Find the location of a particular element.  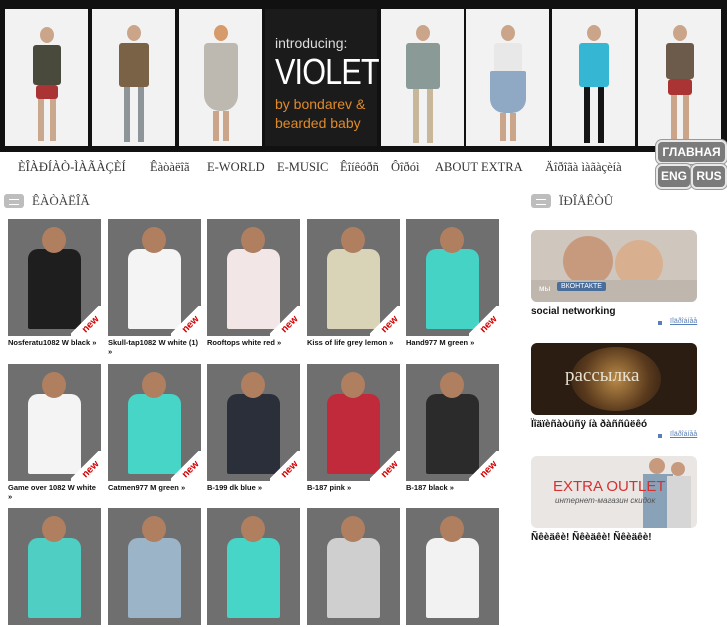

product-name-link: Rooftops white red » is located at coordinates (253, 342).